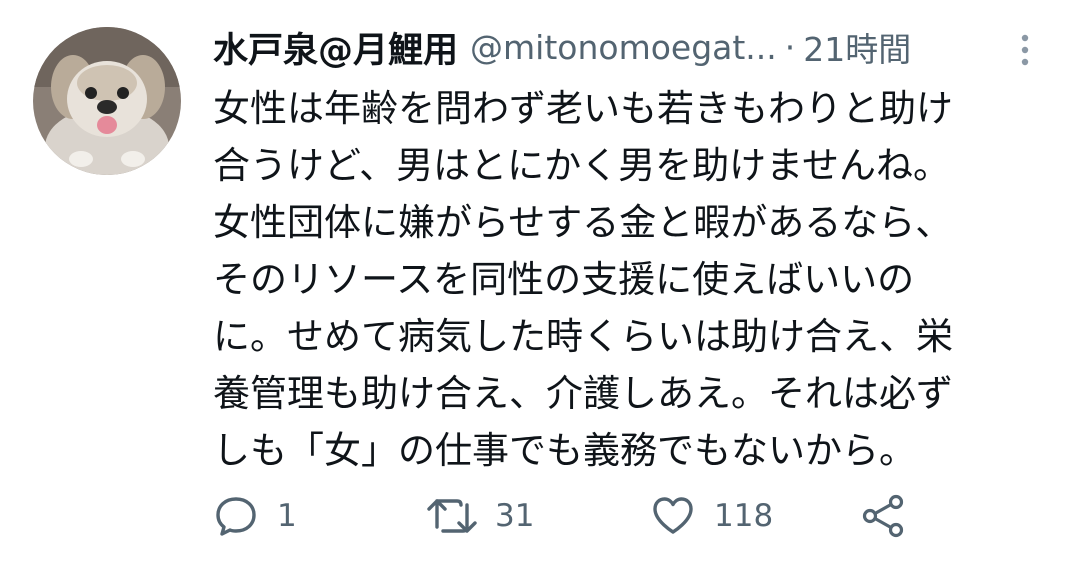 This screenshot has width=1080, height=563. What do you see at coordinates (452, 516) in the screenshot?
I see `retweet-icon` at bounding box center [452, 516].